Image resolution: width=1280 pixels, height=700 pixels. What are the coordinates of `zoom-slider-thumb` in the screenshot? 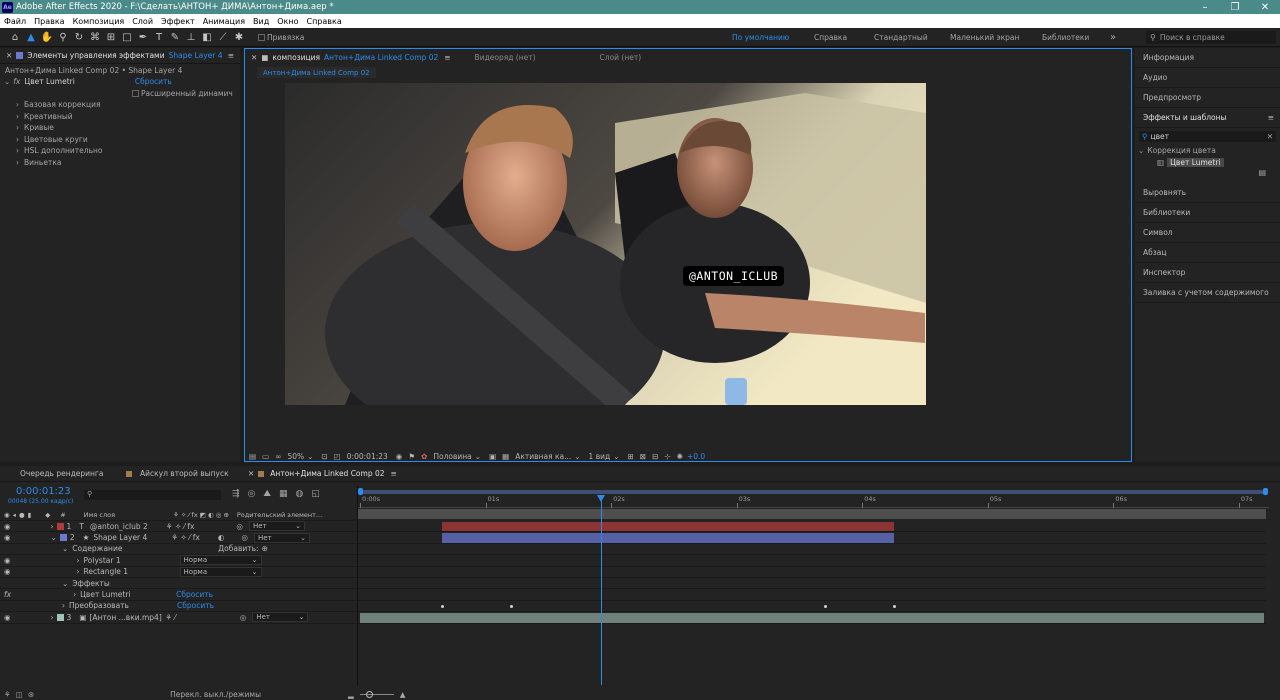 It's located at (369, 694).